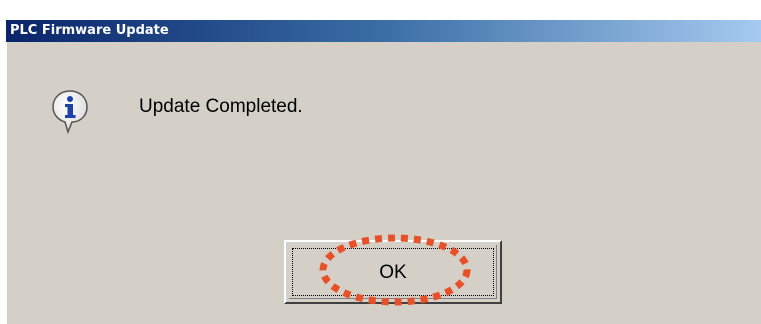 This screenshot has width=761, height=324. I want to click on ok-button-label: OK, so click(393, 272).